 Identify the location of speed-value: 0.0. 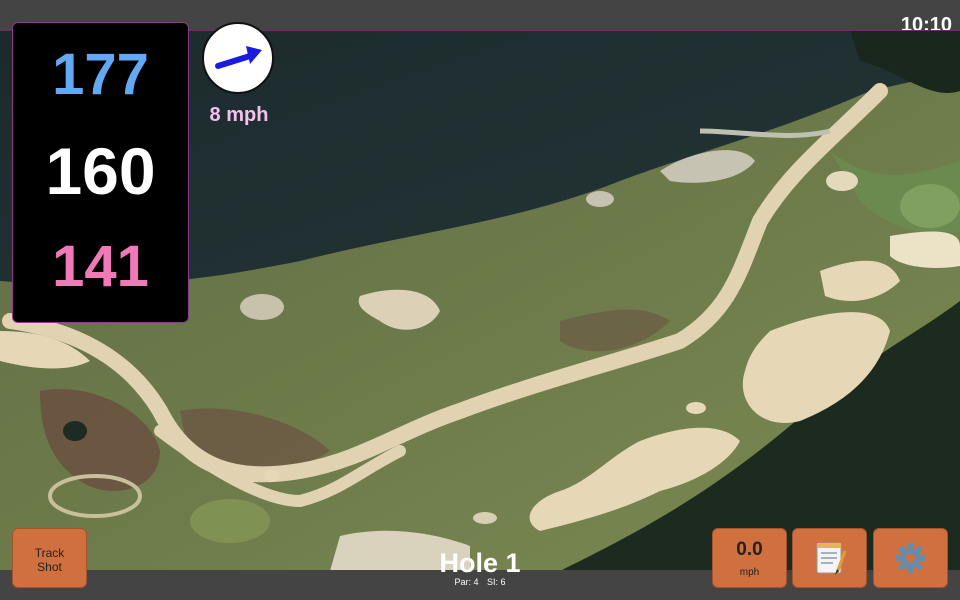
(749, 549).